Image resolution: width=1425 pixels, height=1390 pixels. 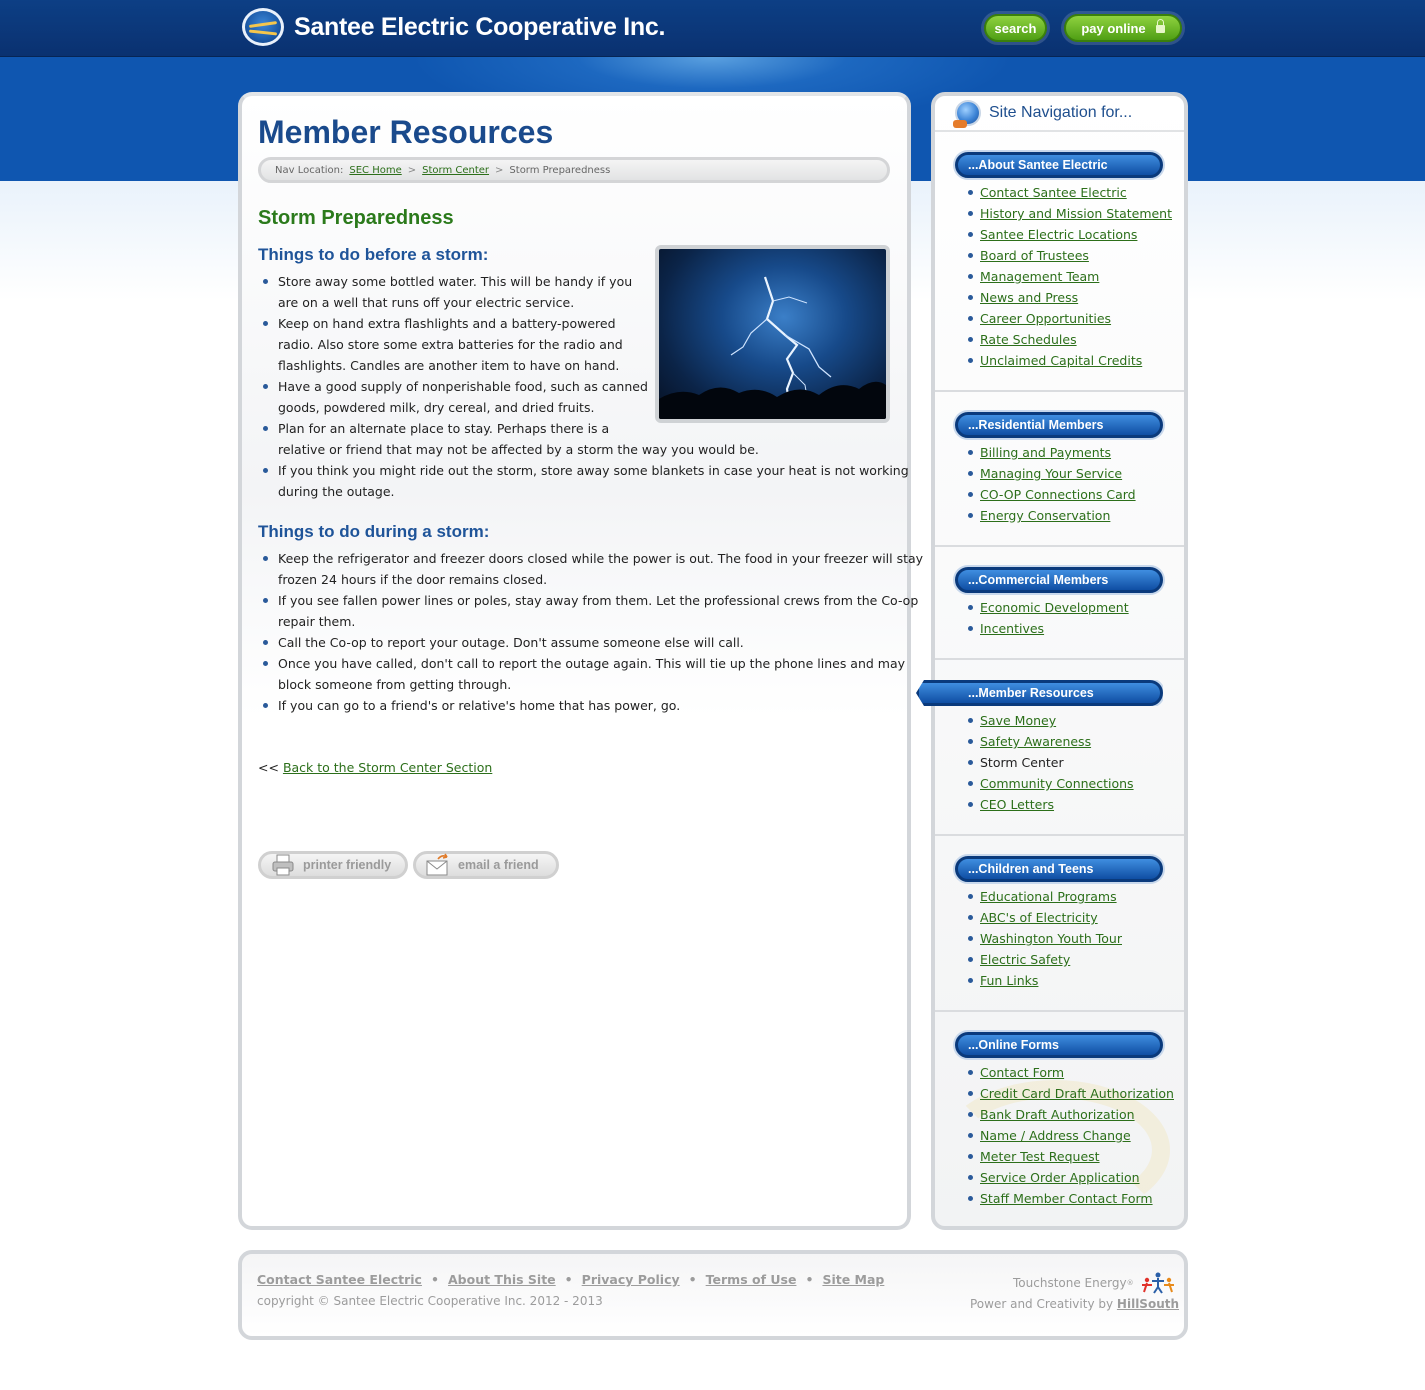 I want to click on santee-logo-icon, so click(x=263, y=27).